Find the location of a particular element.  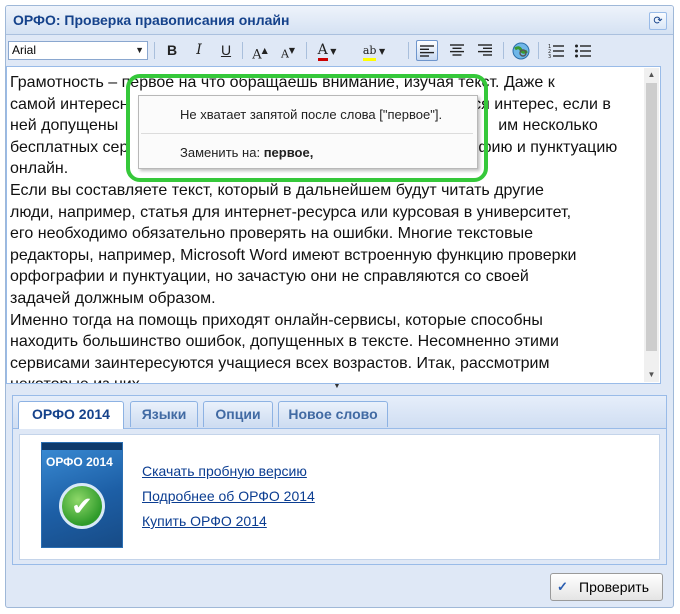

tab-new-word: Новое слово is located at coordinates (333, 414).